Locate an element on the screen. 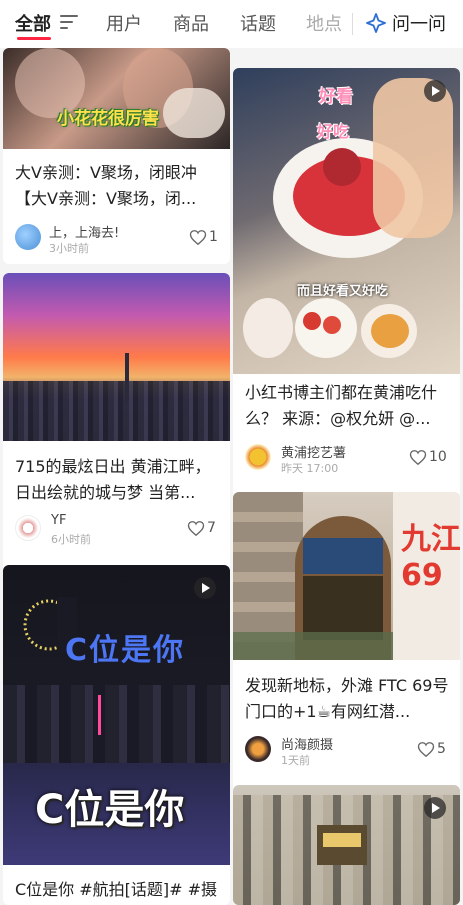  active-tab-indicator is located at coordinates (34, 38).